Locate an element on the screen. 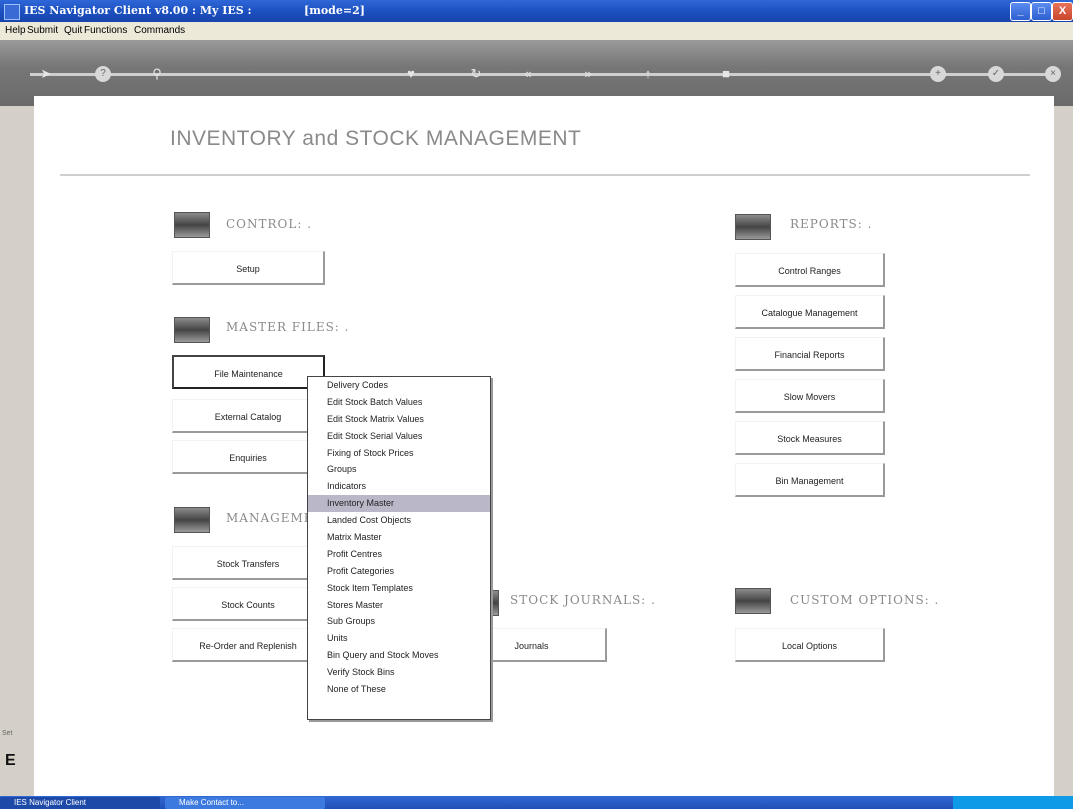 This screenshot has width=1073, height=809. master-files-section-label: MASTER FILES: . is located at coordinates (288, 327).